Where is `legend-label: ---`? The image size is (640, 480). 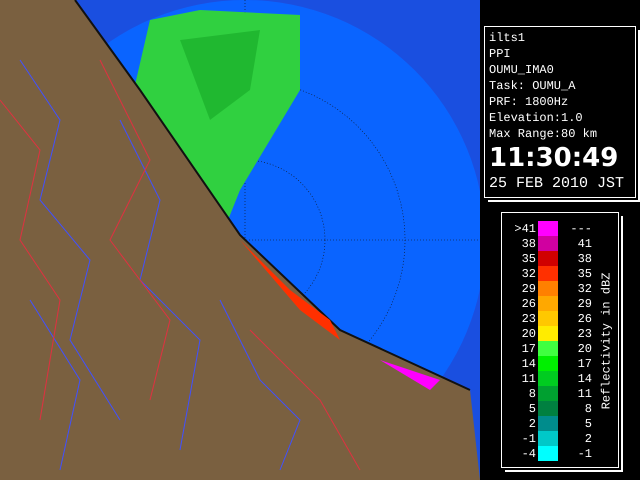 legend-label: --- is located at coordinates (581, 229).